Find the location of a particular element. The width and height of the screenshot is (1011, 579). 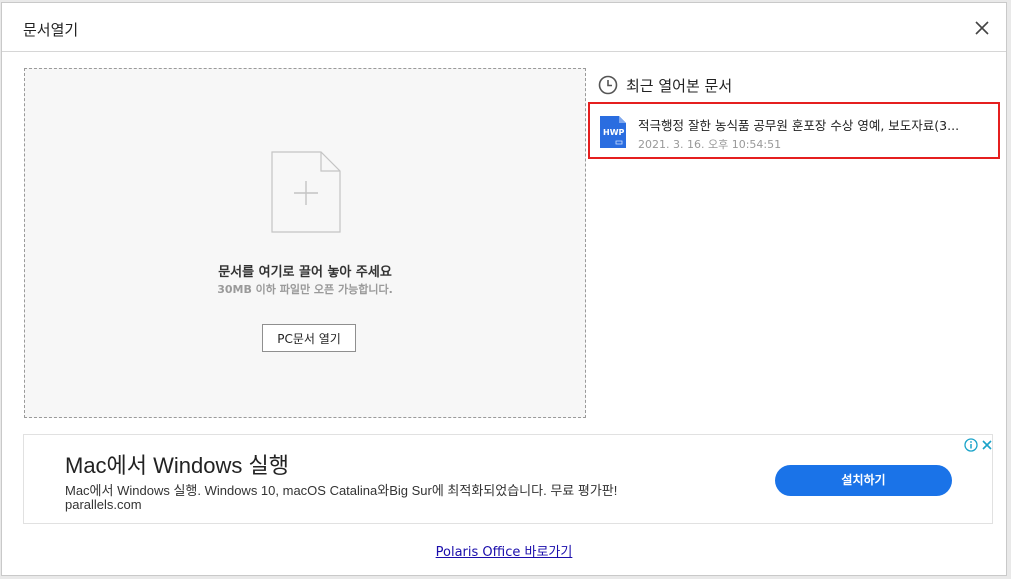

close-icon is located at coordinates (982, 28).